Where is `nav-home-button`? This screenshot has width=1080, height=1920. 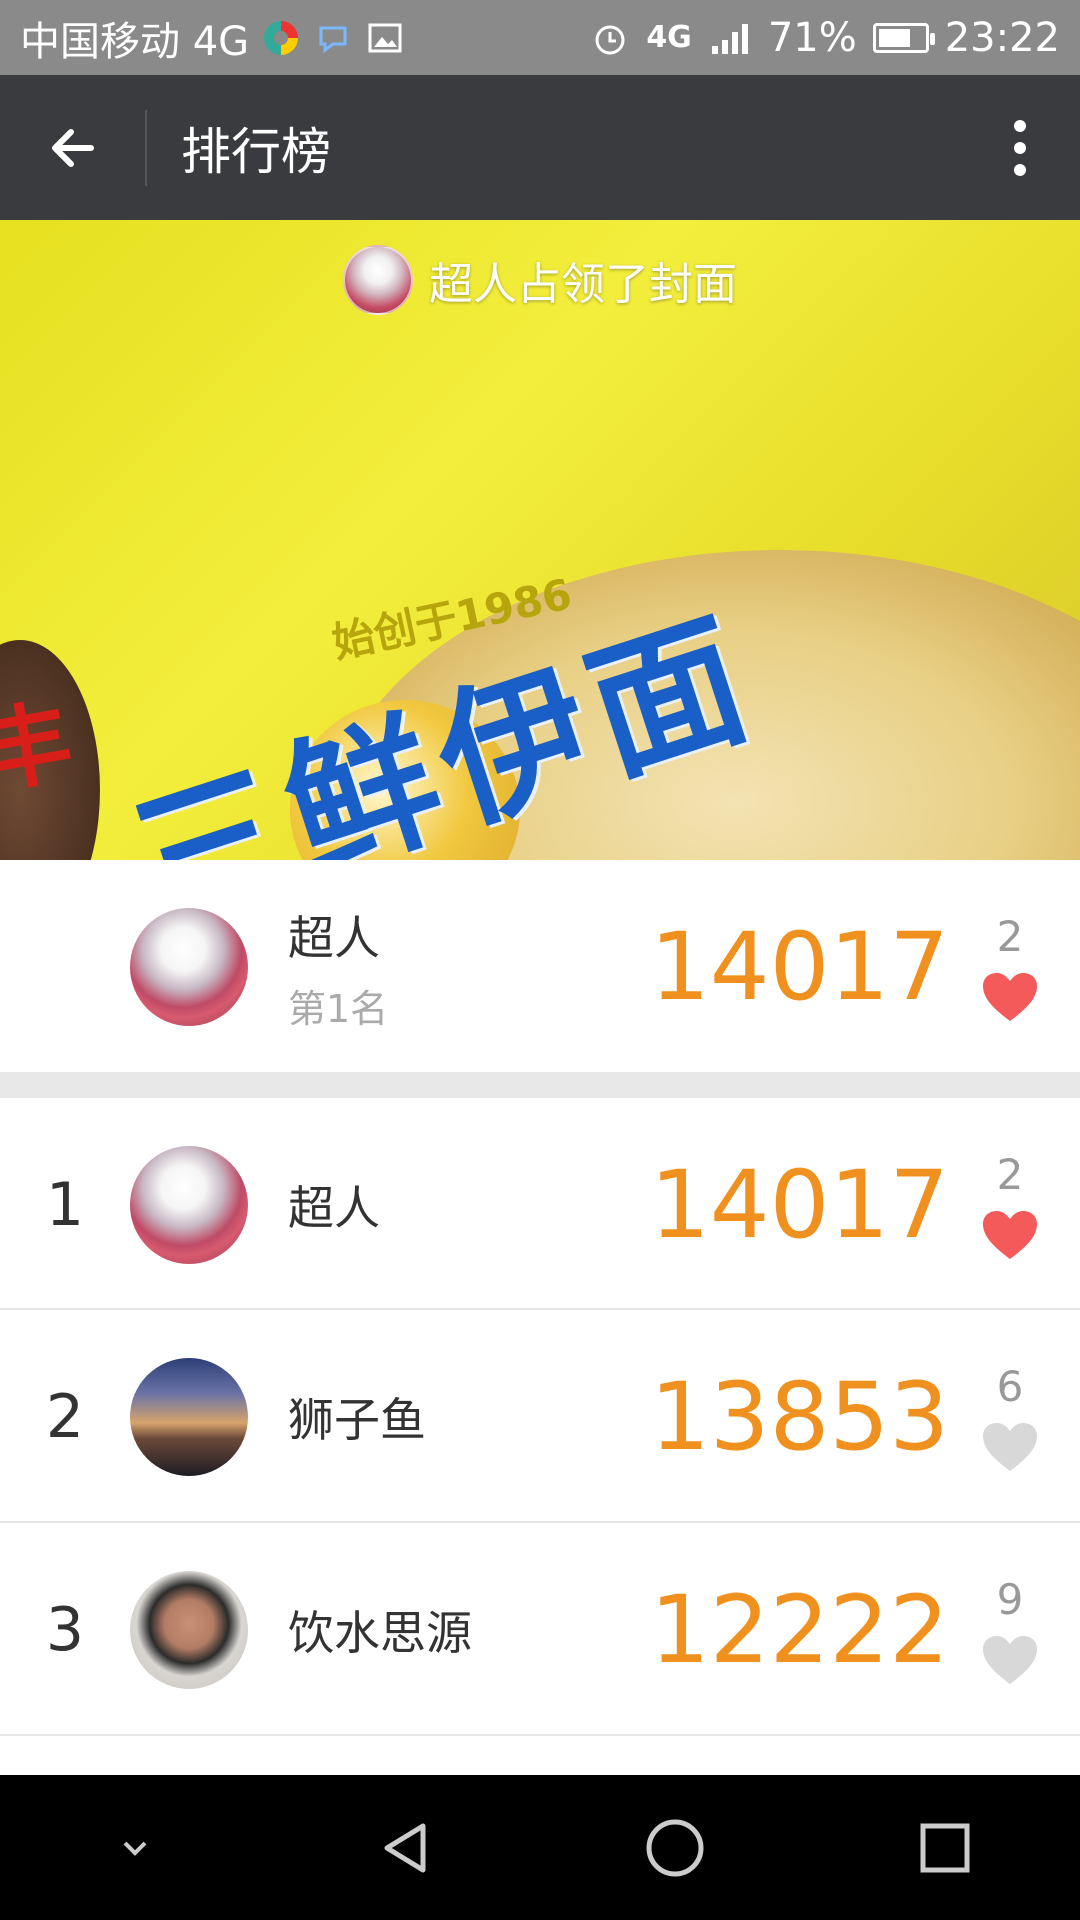
nav-home-button is located at coordinates (675, 1848).